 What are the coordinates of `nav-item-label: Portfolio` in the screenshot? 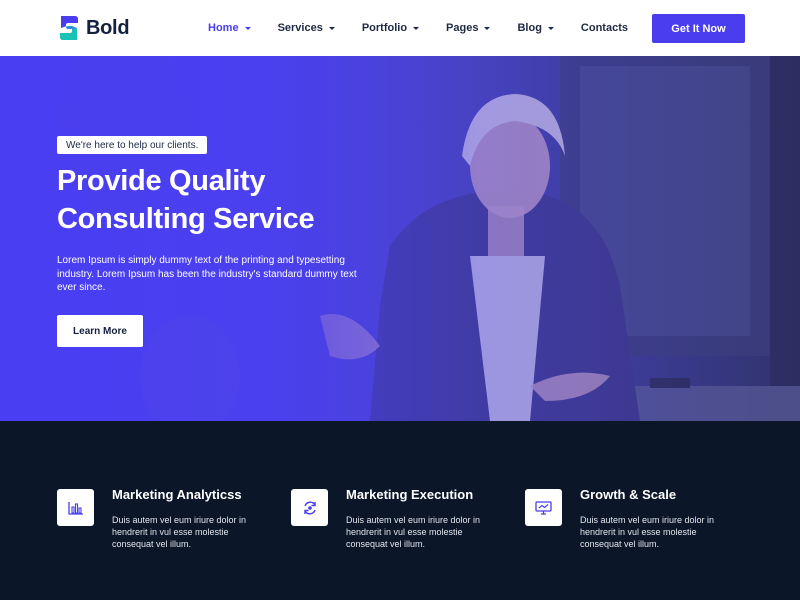 It's located at (384, 28).